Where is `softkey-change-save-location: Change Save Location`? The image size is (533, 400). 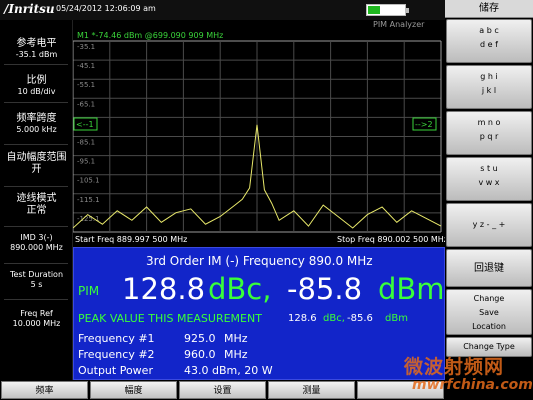 softkey-change-save-location: Change Save Location is located at coordinates (489, 312).